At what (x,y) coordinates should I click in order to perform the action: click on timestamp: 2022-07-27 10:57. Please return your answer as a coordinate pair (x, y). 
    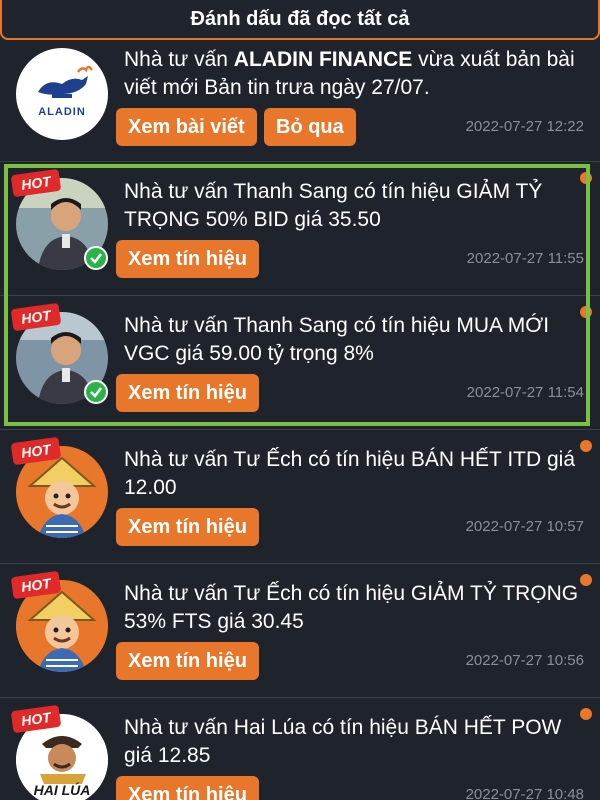
    Looking at the image, I should click on (524, 526).